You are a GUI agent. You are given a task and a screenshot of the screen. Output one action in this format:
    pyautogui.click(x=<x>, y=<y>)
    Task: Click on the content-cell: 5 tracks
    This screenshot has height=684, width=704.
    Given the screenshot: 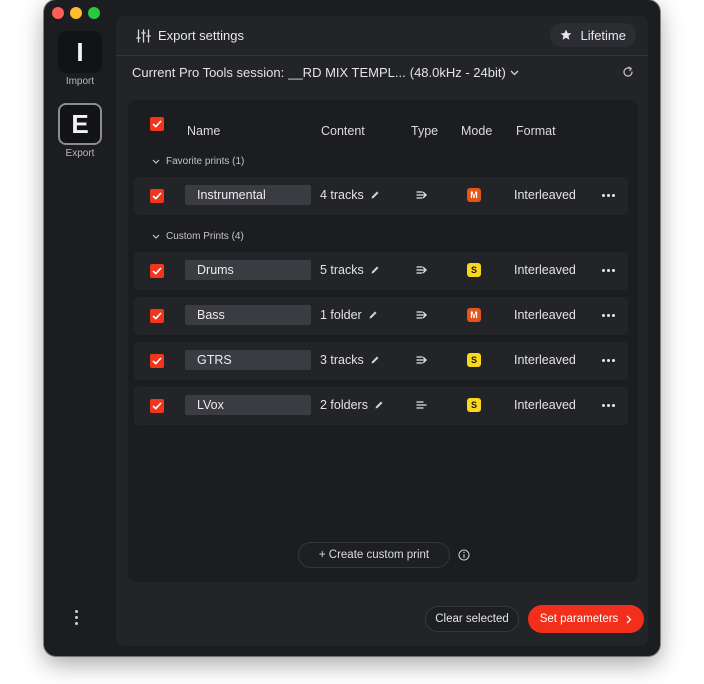 What is the action you would take?
    pyautogui.click(x=350, y=270)
    